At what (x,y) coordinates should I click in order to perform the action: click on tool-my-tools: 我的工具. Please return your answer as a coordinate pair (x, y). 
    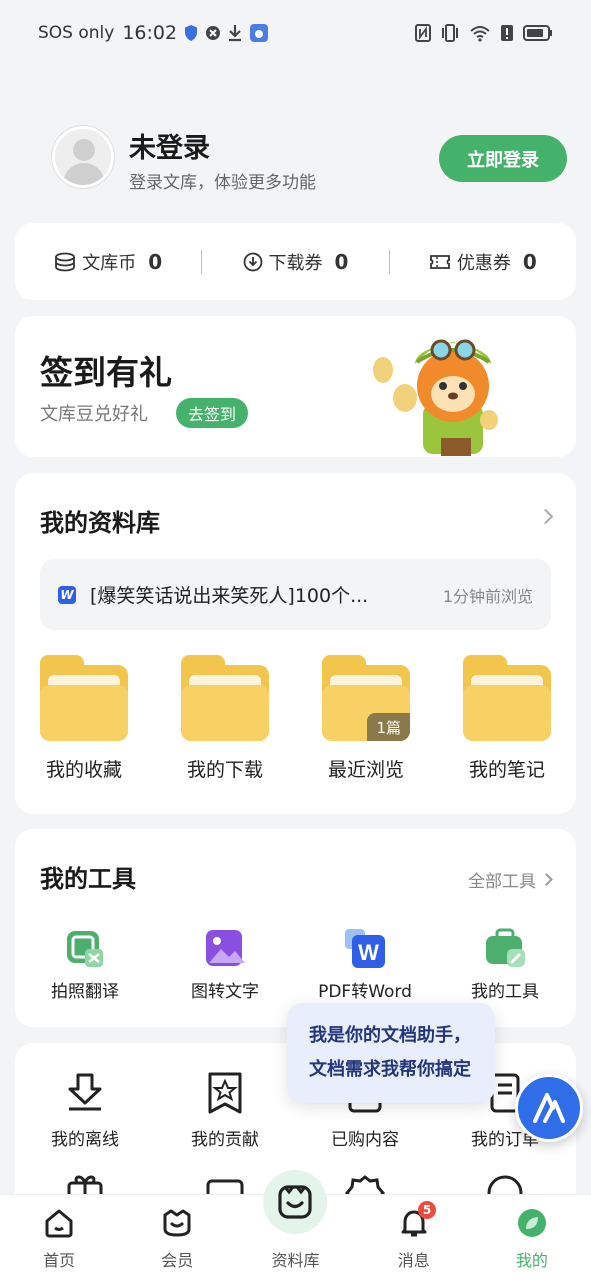
    Looking at the image, I should click on (505, 964).